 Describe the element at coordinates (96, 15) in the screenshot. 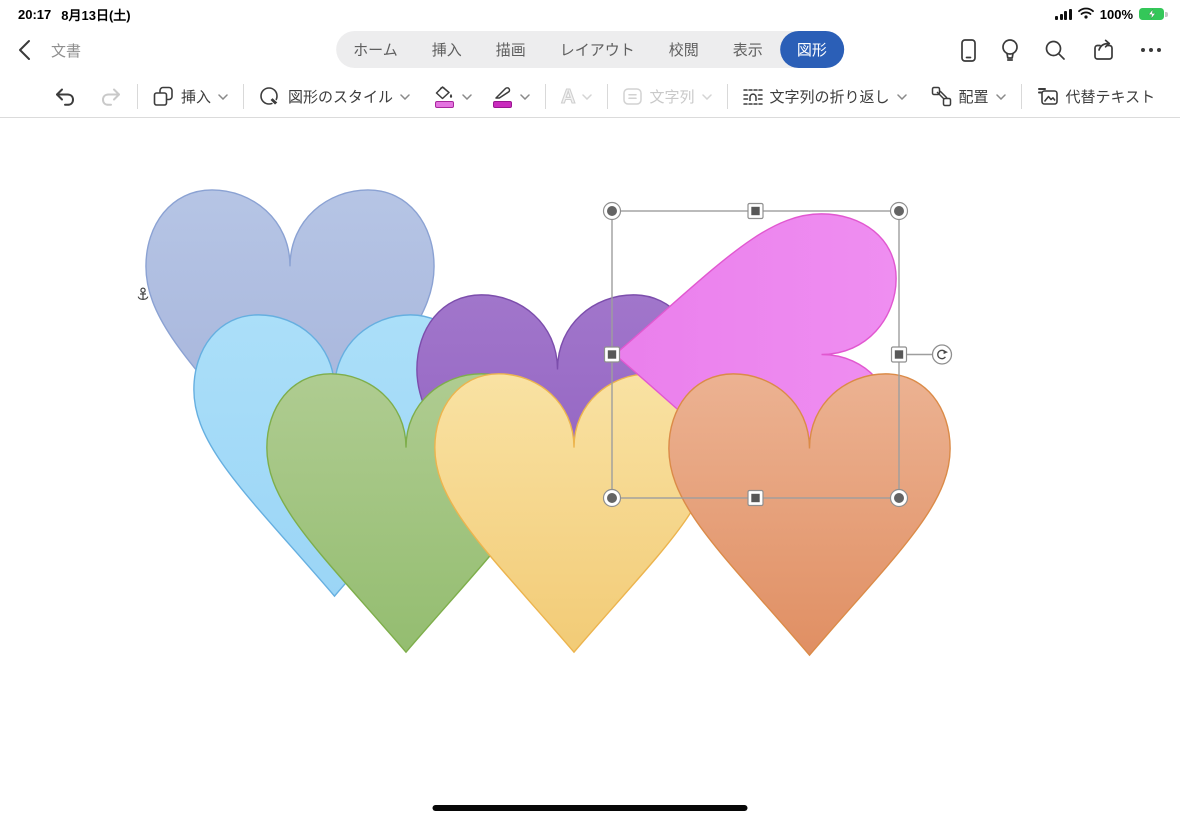

I see `date: 8月13日(土)` at that location.